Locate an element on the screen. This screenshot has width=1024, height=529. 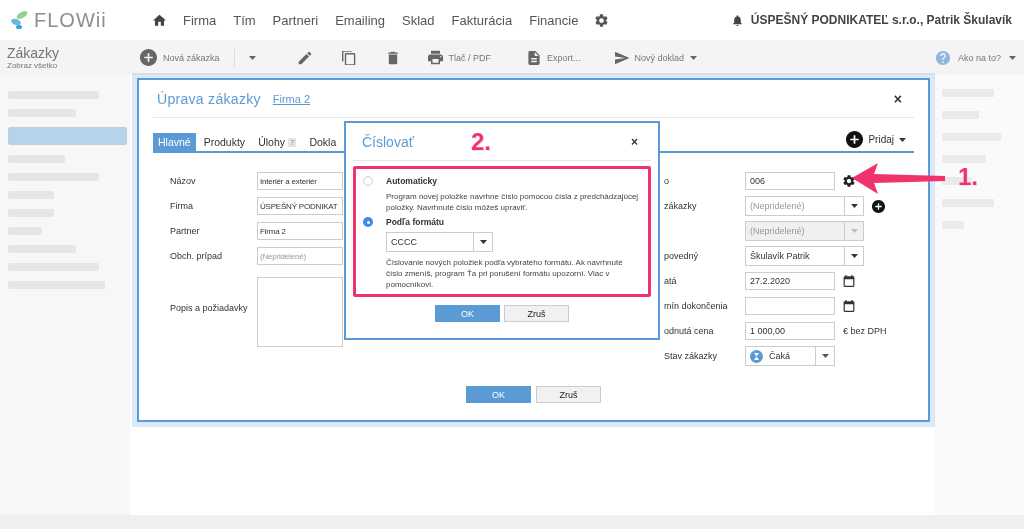
field-label: mín dokončenia is located at coordinates (696, 306).